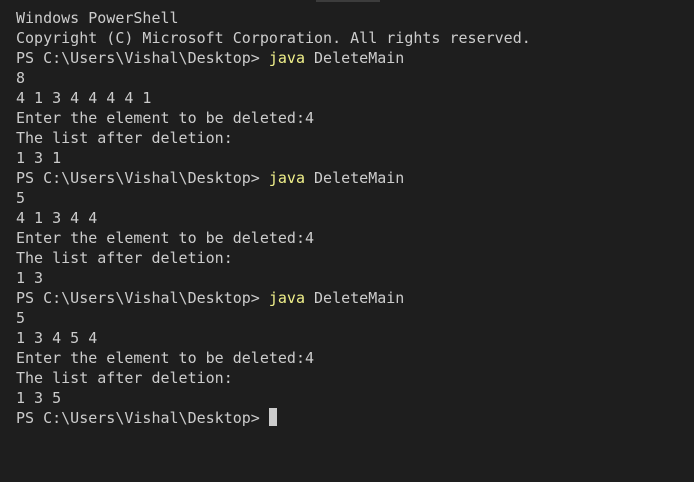 The width and height of the screenshot is (694, 482). Describe the element at coordinates (21, 78) in the screenshot. I see `output-line: 8` at that location.